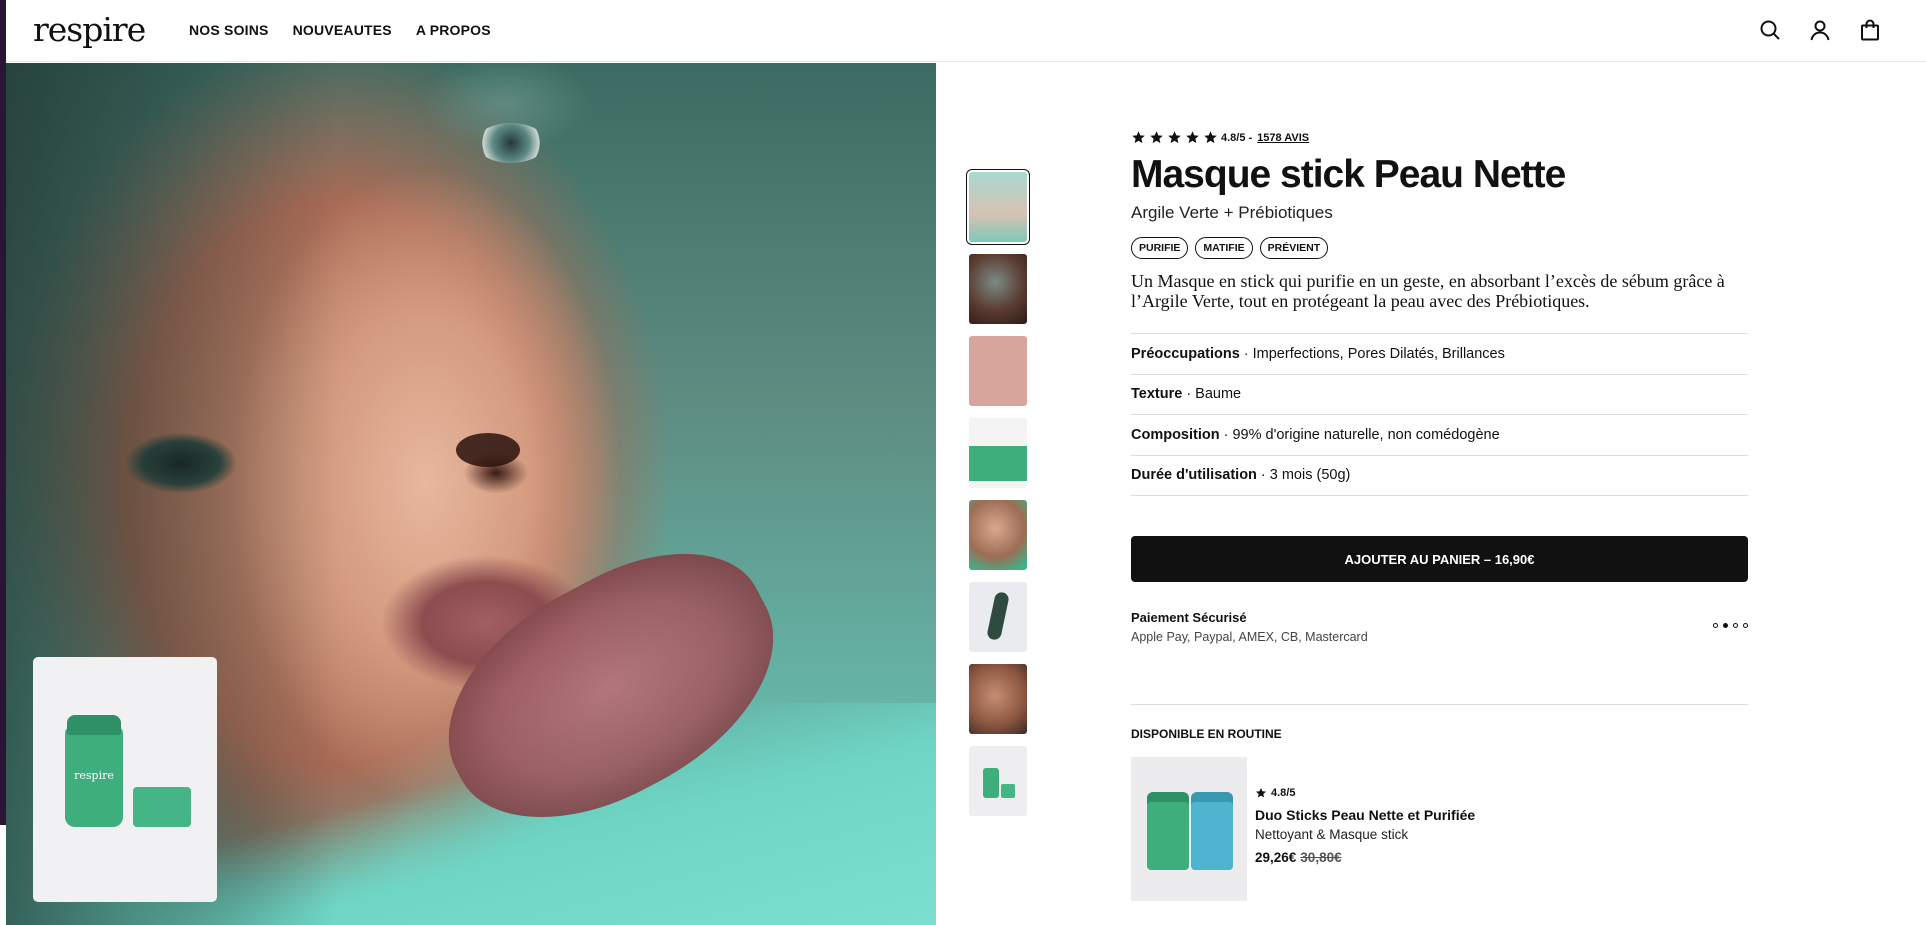  Describe the element at coordinates (1348, 174) in the screenshot. I see `product-title: Masque stick Peau Nette` at that location.